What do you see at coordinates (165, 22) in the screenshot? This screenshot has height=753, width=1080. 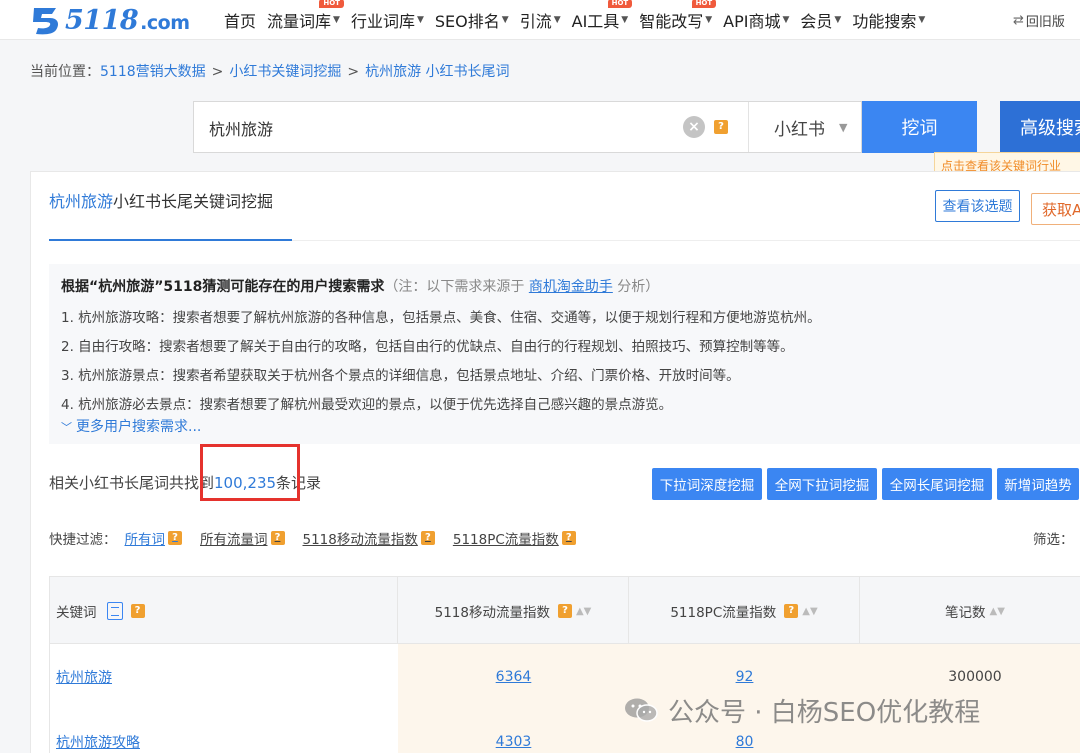 I see `logo-suffix: .com` at bounding box center [165, 22].